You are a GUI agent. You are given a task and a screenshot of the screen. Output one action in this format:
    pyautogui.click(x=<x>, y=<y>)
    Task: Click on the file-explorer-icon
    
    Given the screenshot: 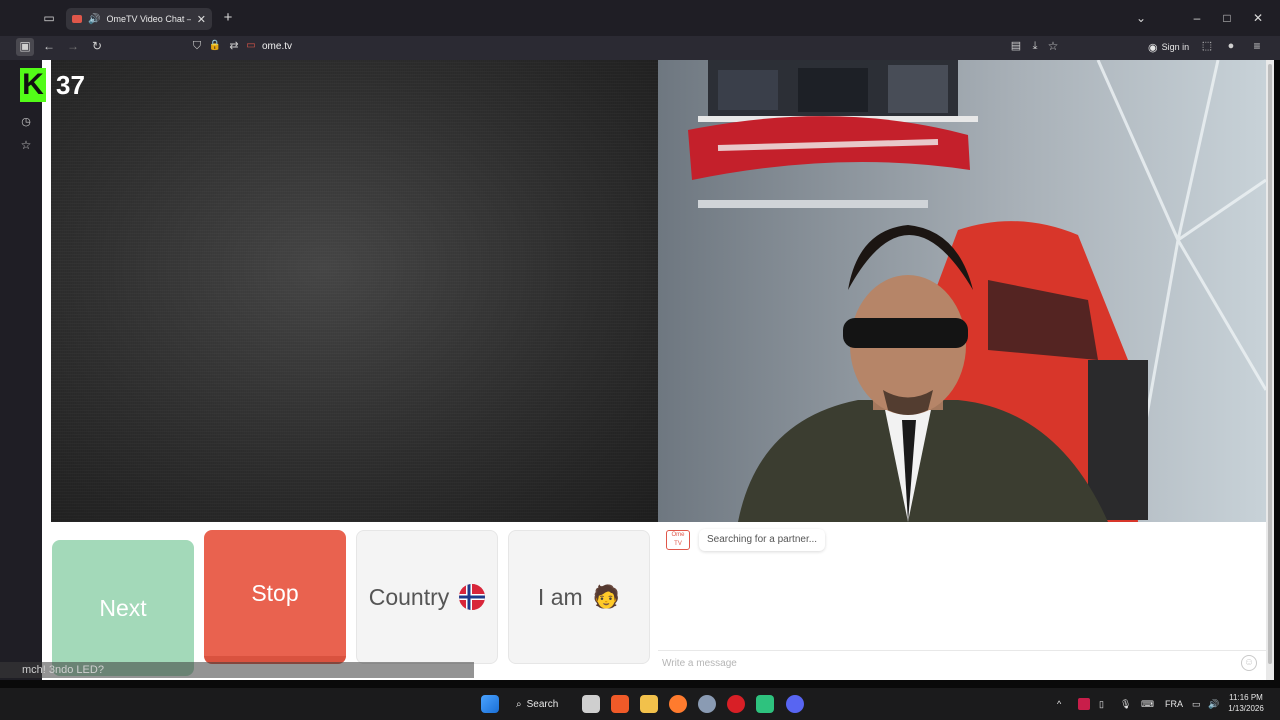 What is the action you would take?
    pyautogui.click(x=649, y=704)
    